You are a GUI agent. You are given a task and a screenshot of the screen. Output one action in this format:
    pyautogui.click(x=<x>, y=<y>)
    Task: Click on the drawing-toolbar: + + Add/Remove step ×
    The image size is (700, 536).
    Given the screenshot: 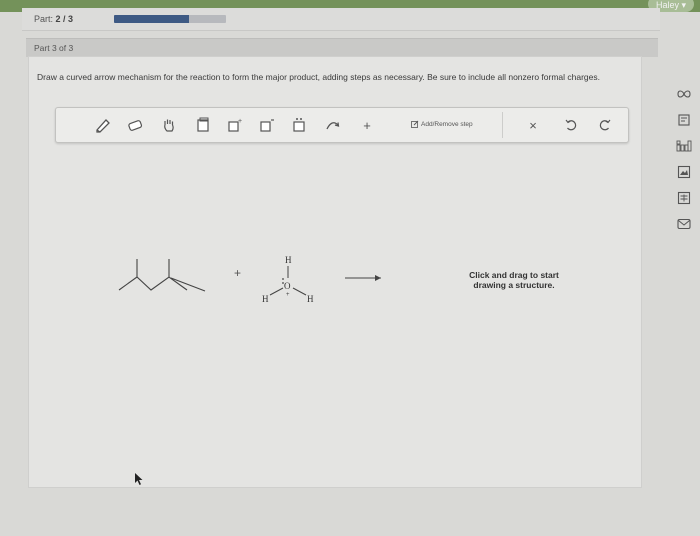 What is the action you would take?
    pyautogui.click(x=342, y=125)
    